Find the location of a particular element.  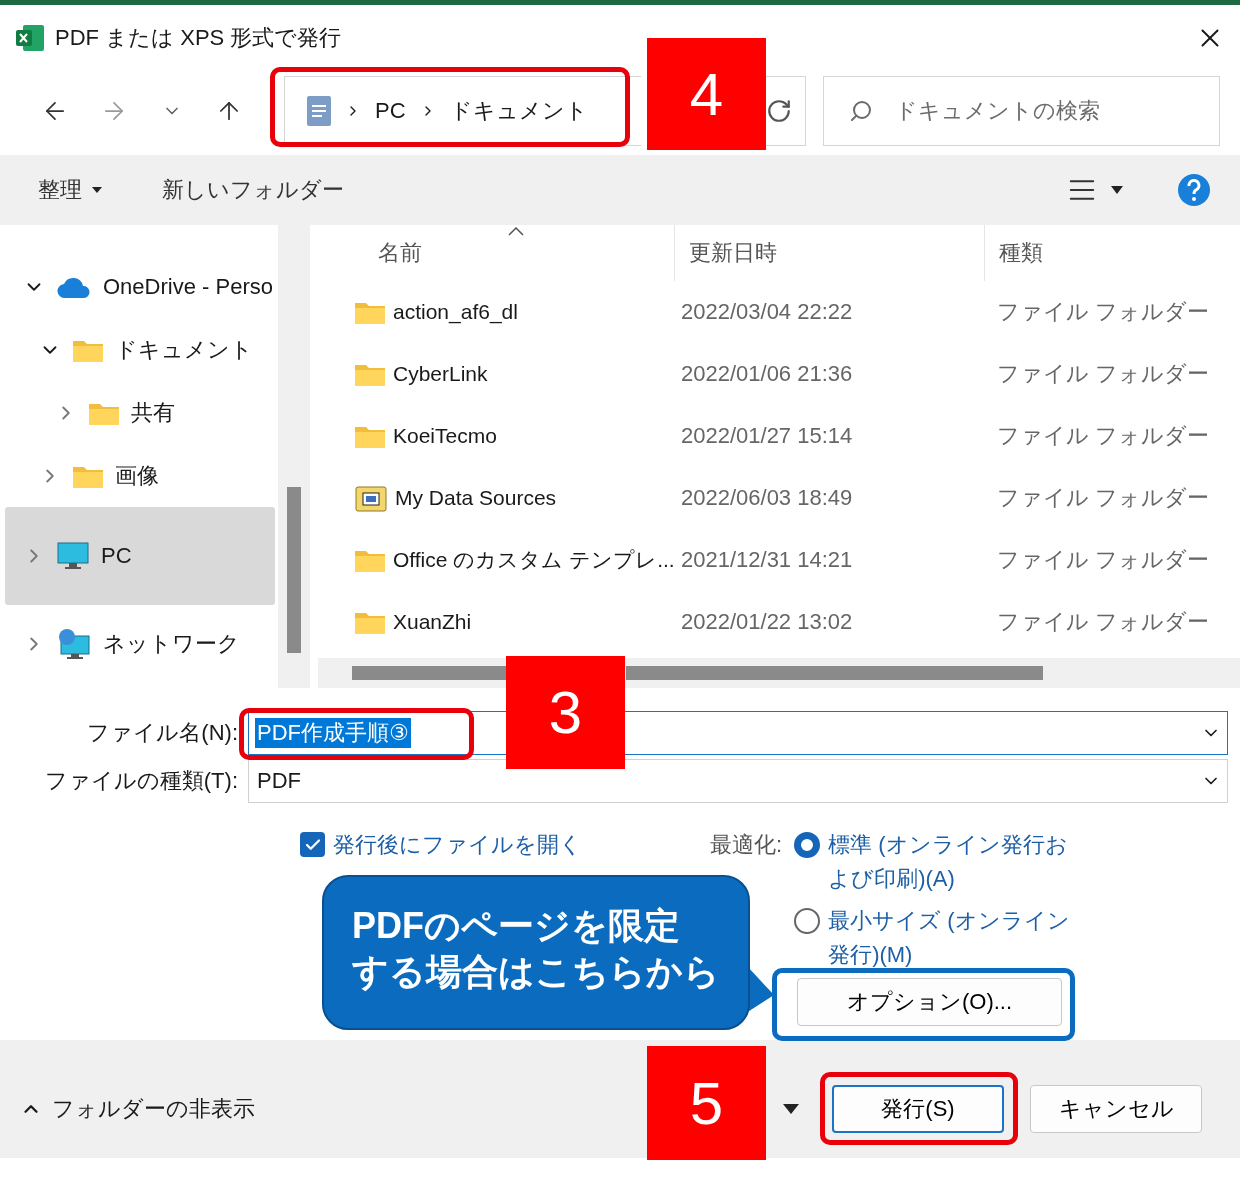

sidebar-item: ドキュメント is located at coordinates (140, 349).